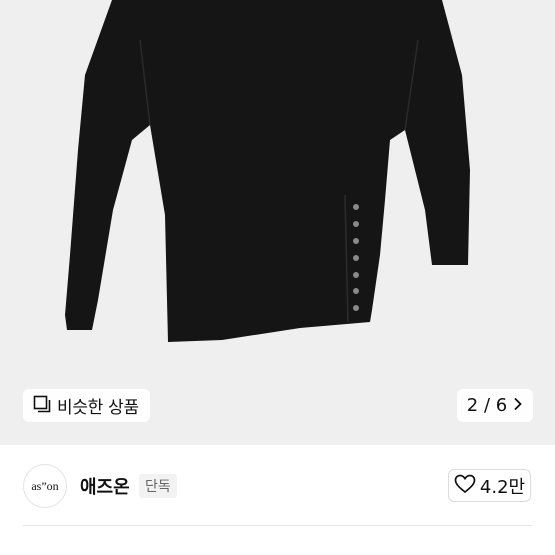 This screenshot has width=555, height=555. I want to click on brand-logo-text: as”on, so click(45, 485).